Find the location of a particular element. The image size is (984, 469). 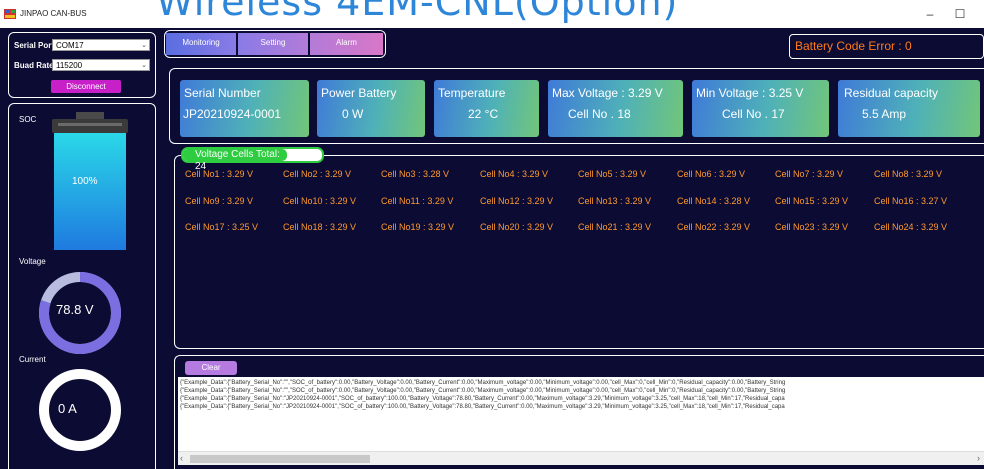

card-residual-capacity: Residual capacity 5.5 Amp is located at coordinates (909, 108).